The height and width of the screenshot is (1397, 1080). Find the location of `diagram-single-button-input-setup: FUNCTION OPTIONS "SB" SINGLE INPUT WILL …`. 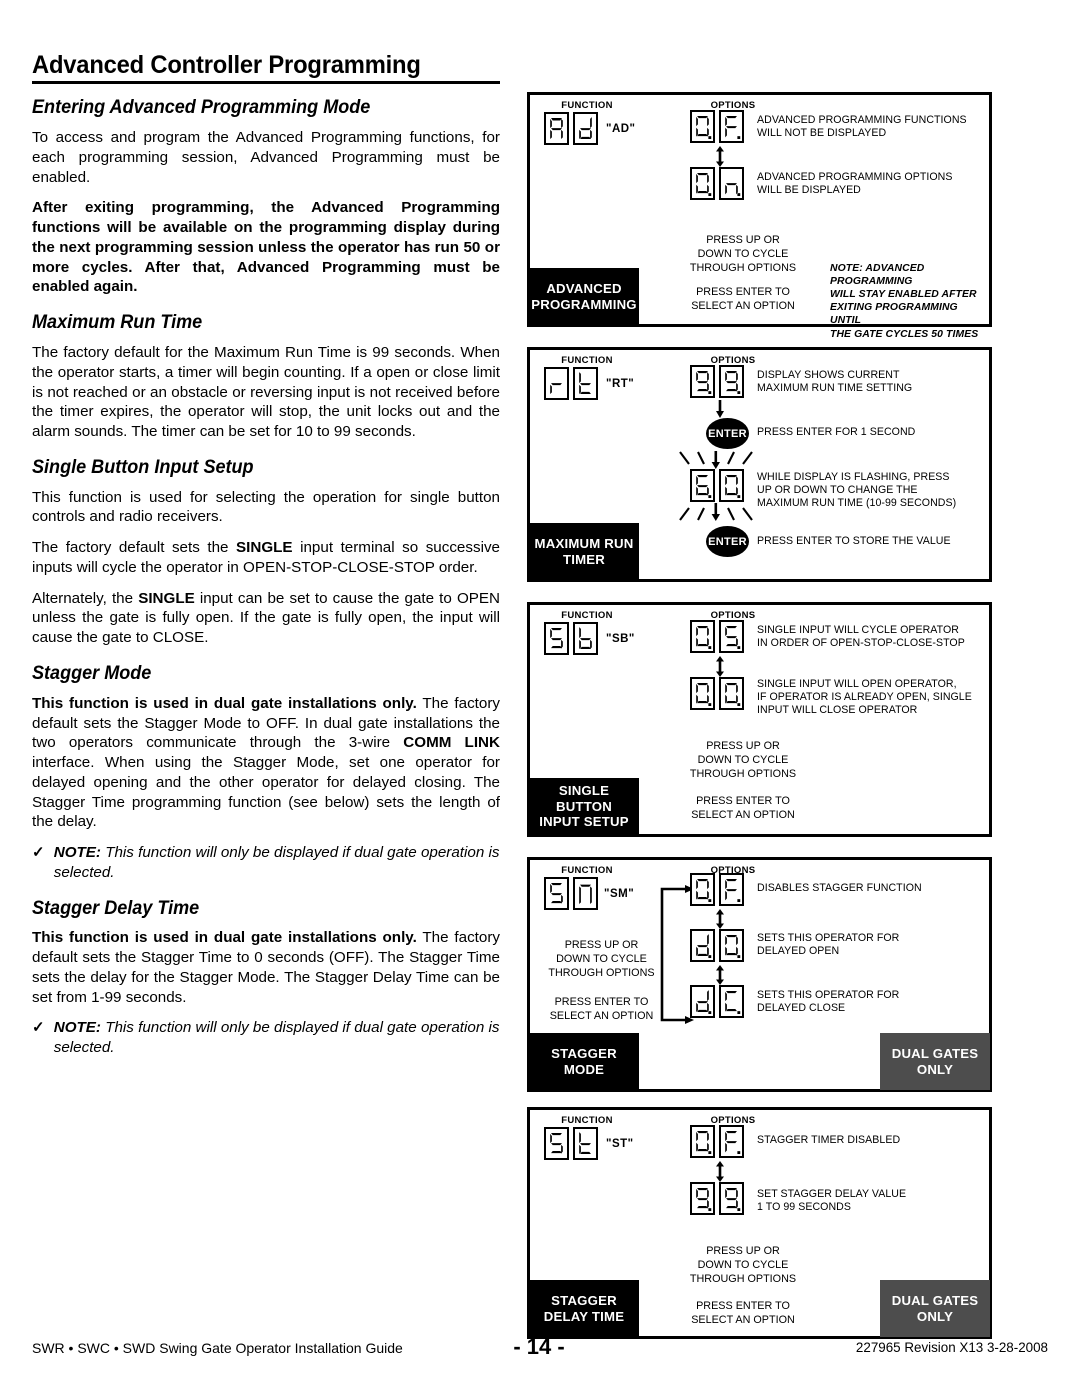

diagram-single-button-input-setup: FUNCTION OPTIONS "SB" SINGLE INPUT WILL … is located at coordinates (759, 719).